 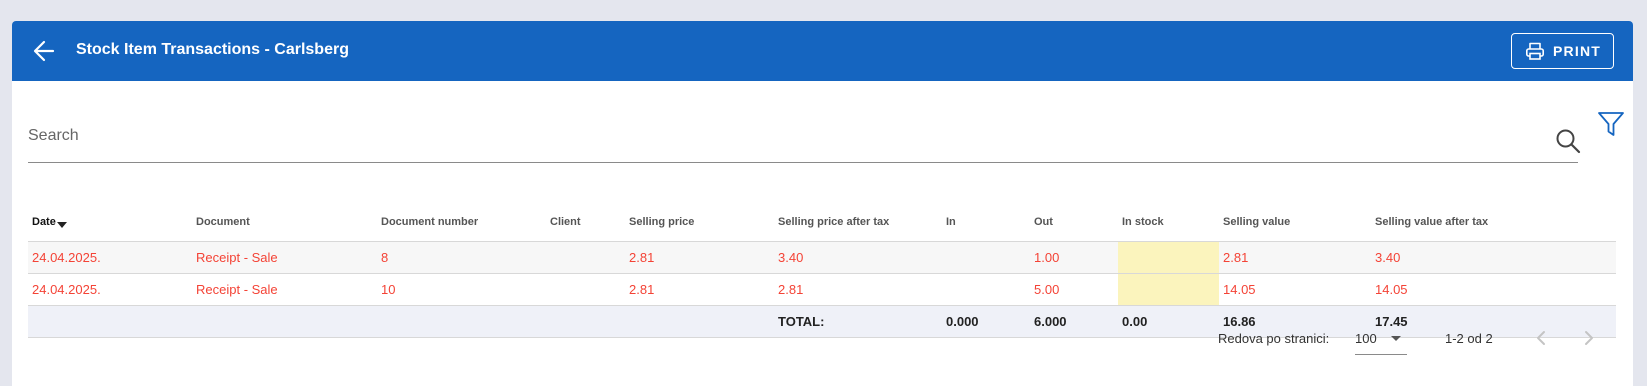 I want to click on column-header-client: Client, so click(x=585, y=222).